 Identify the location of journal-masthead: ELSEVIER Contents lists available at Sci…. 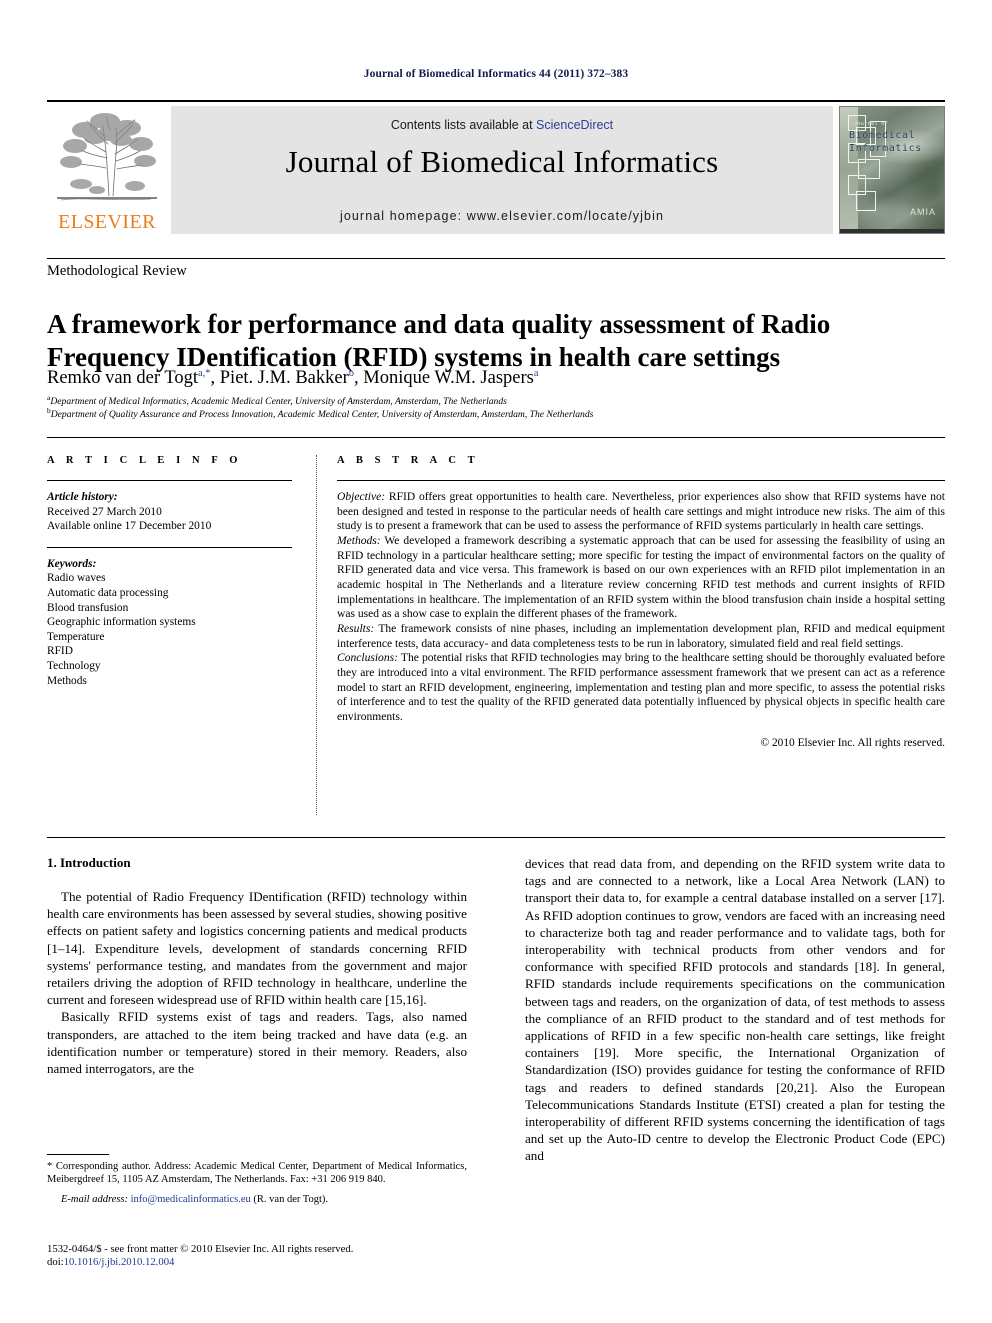
(496, 167).